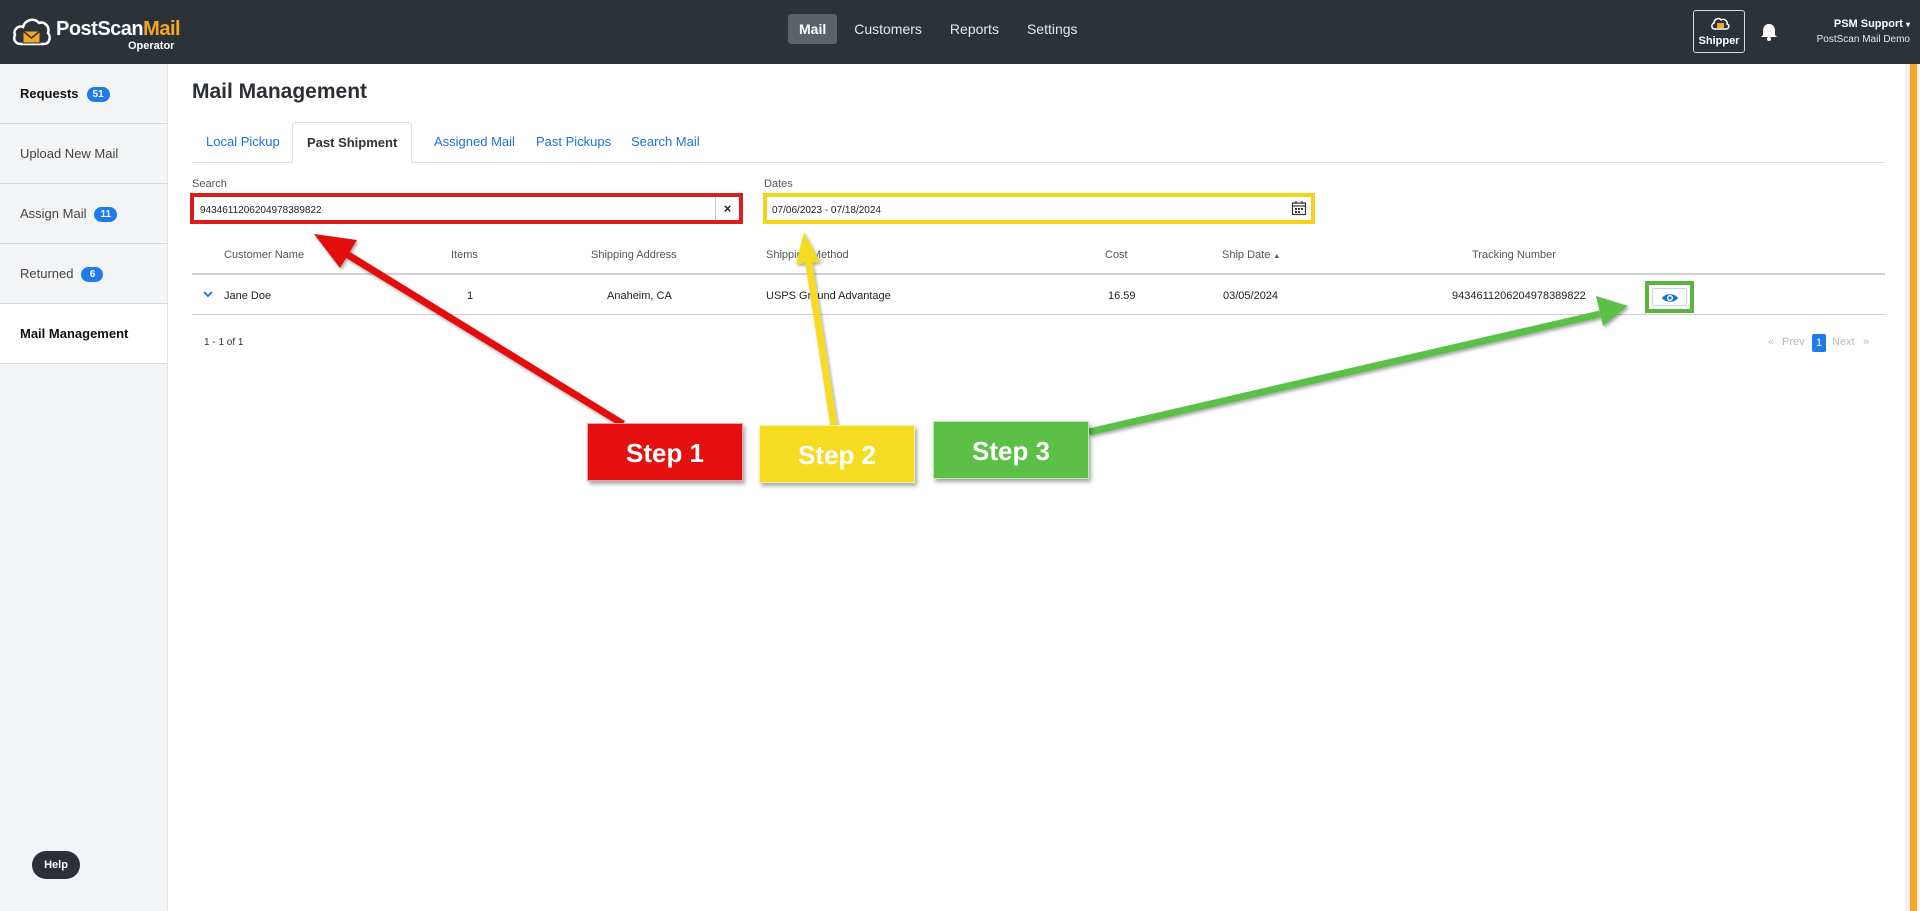 This screenshot has height=911, width=1920. Describe the element at coordinates (74, 333) in the screenshot. I see `sidebar-item-label: Mail Management` at that location.